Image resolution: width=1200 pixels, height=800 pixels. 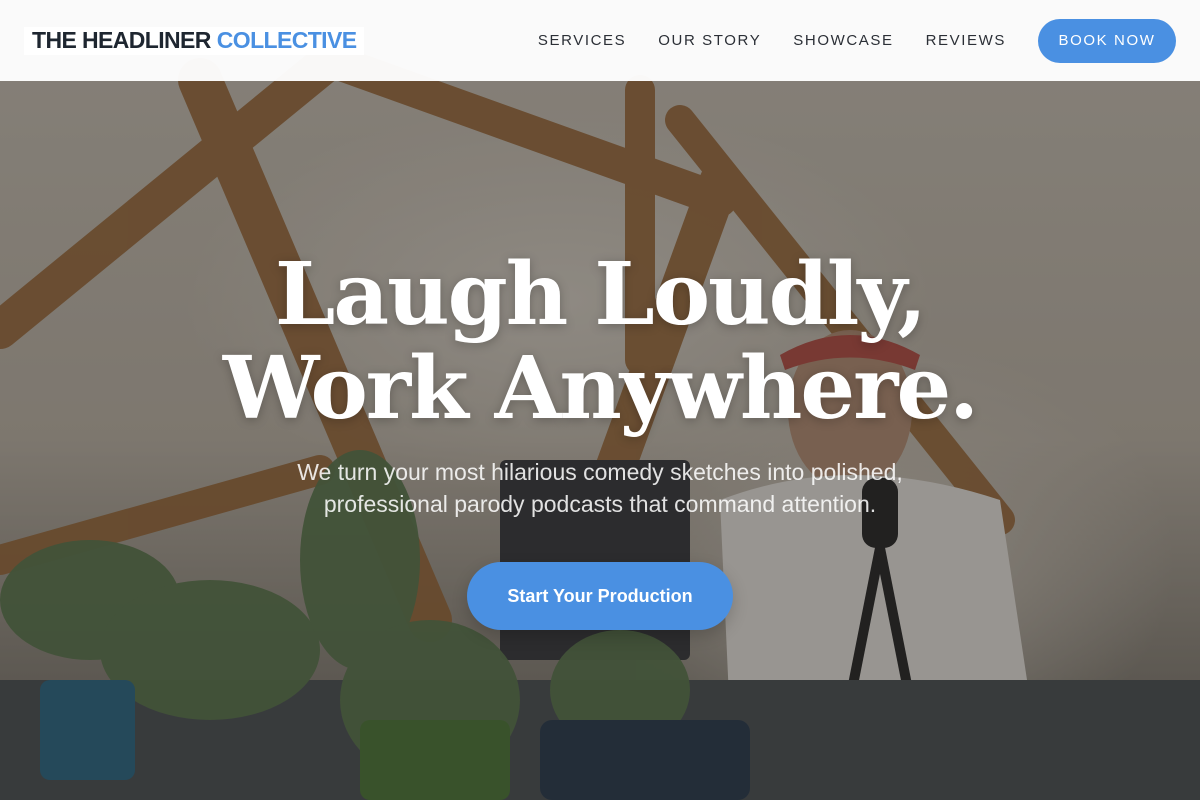 What do you see at coordinates (966, 40) in the screenshot?
I see `nav-link-reviews: REVIEWS` at bounding box center [966, 40].